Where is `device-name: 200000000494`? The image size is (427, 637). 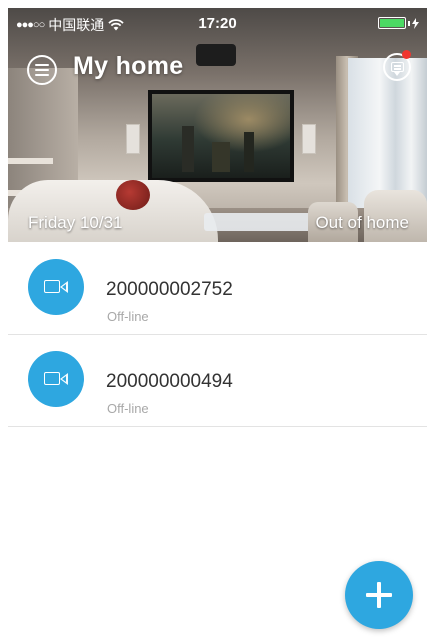
device-name: 200000000494 is located at coordinates (169, 381).